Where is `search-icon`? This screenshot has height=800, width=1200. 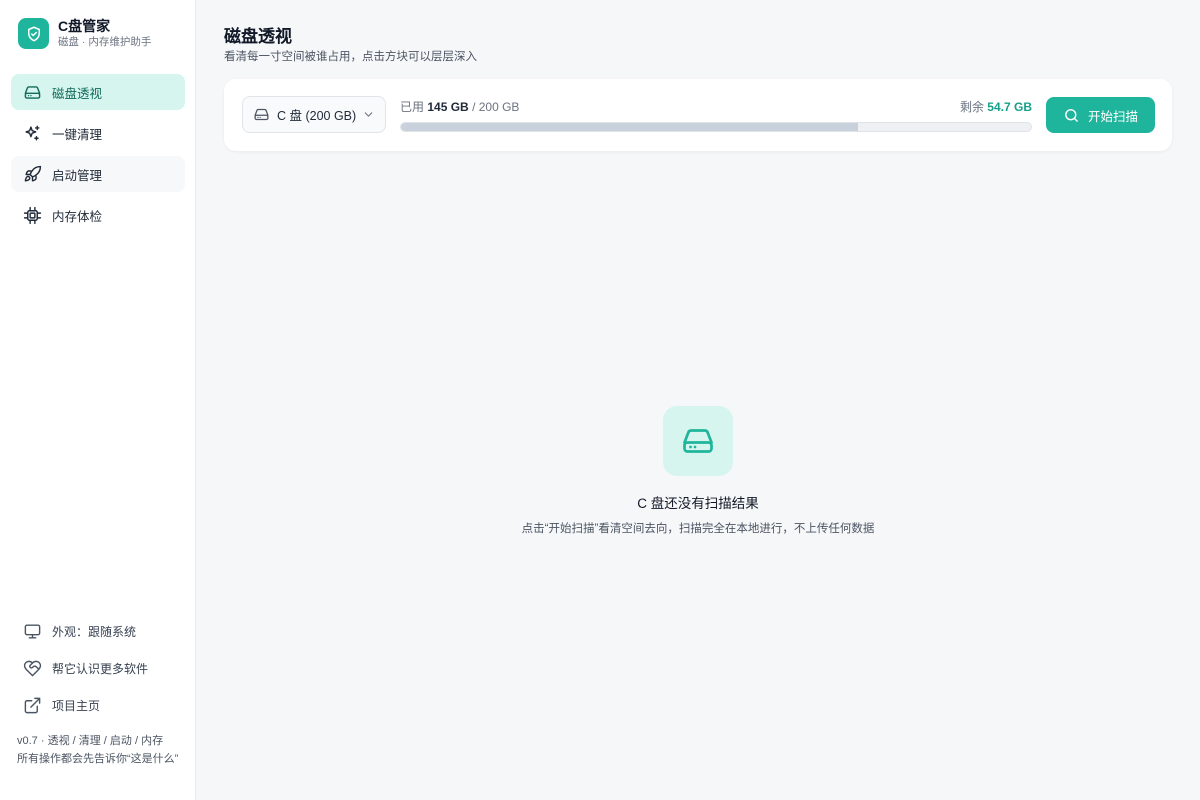 search-icon is located at coordinates (1071, 115).